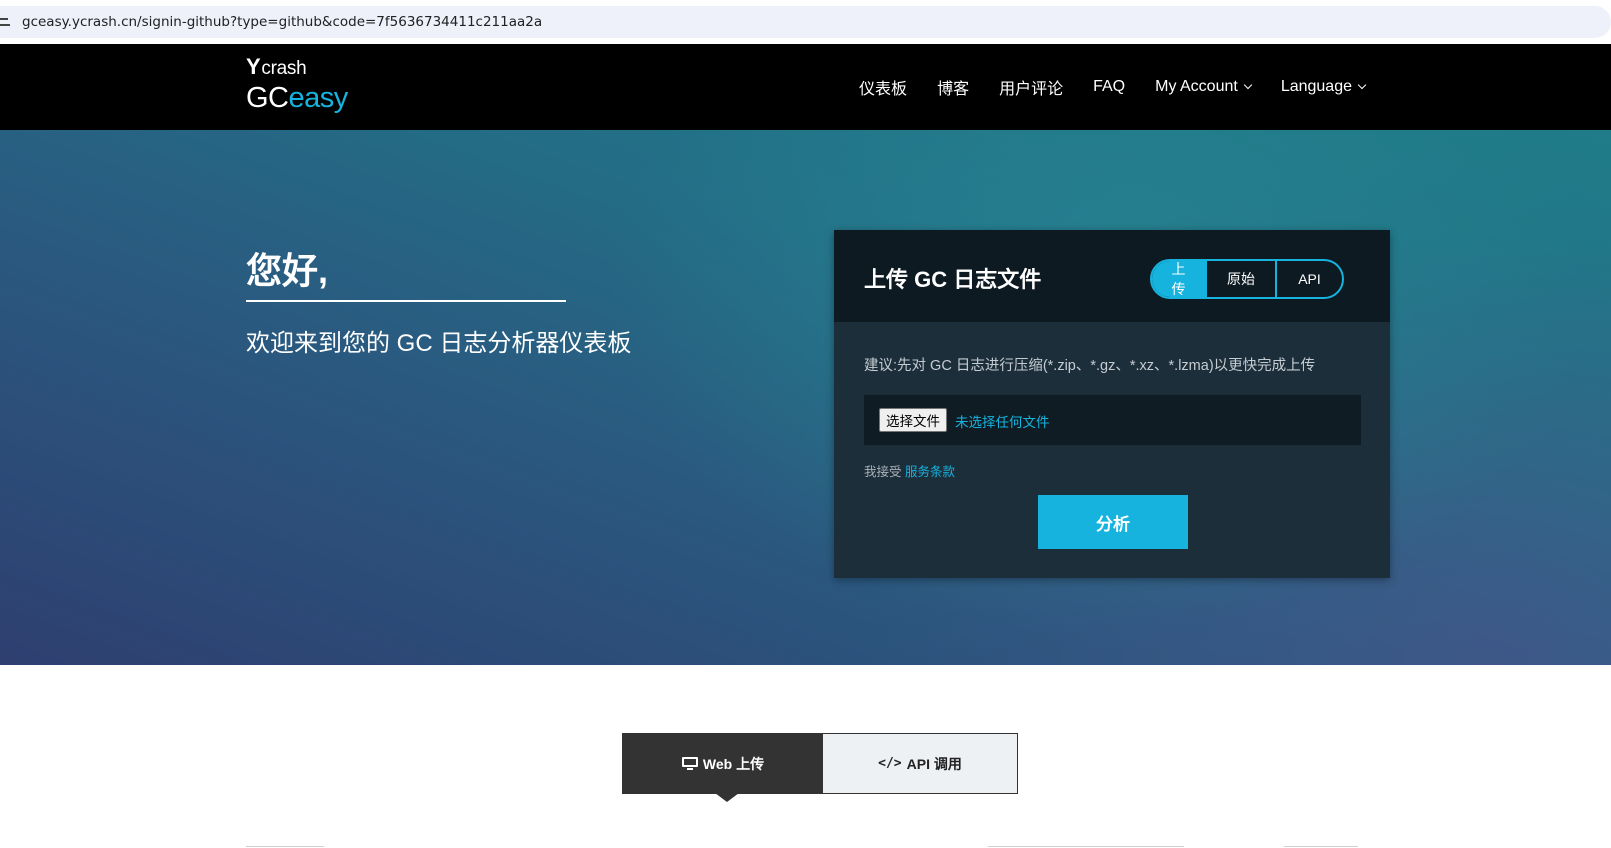 This screenshot has width=1611, height=848. I want to click on mode-api-button: API, so click(1308, 279).